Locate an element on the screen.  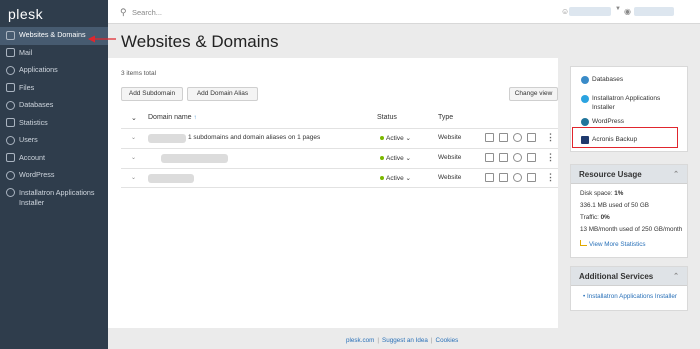
status-label: Active is located at coordinates (395, 158).